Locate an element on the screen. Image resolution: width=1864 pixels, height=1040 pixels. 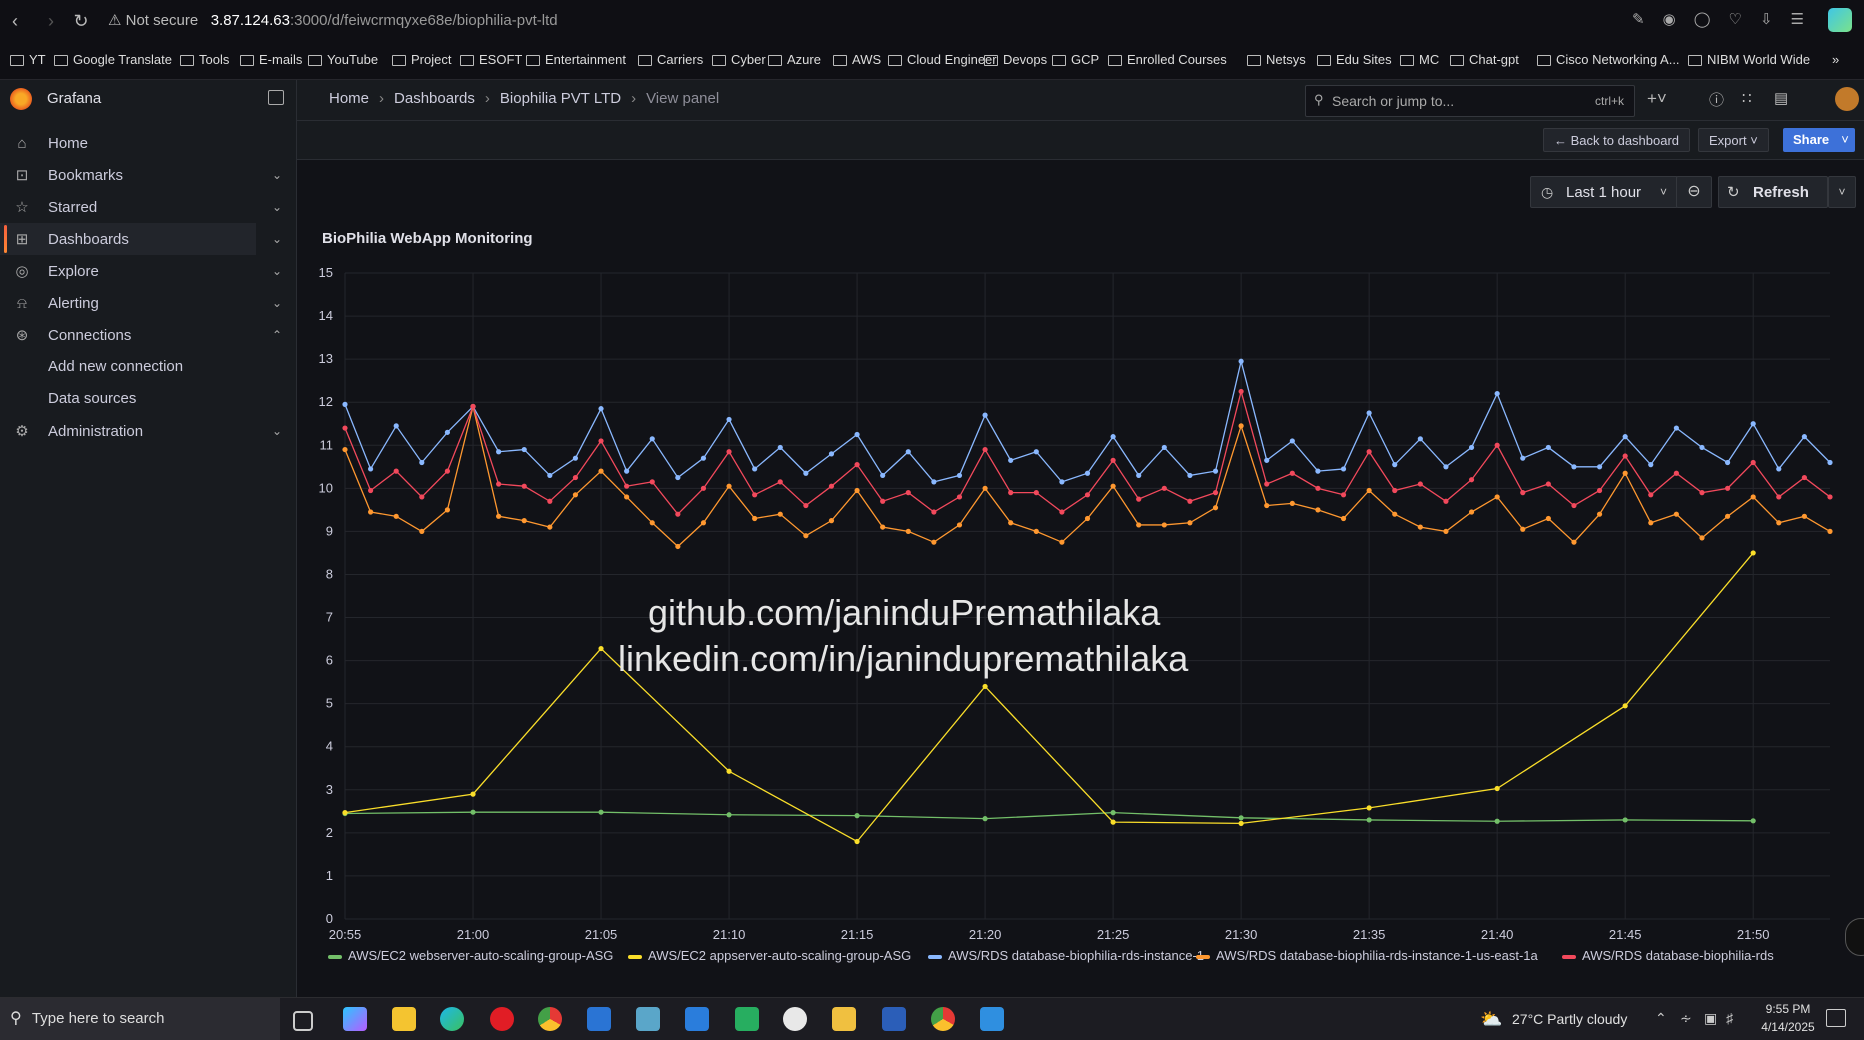
task-view-icon is located at coordinates (303, 1021).